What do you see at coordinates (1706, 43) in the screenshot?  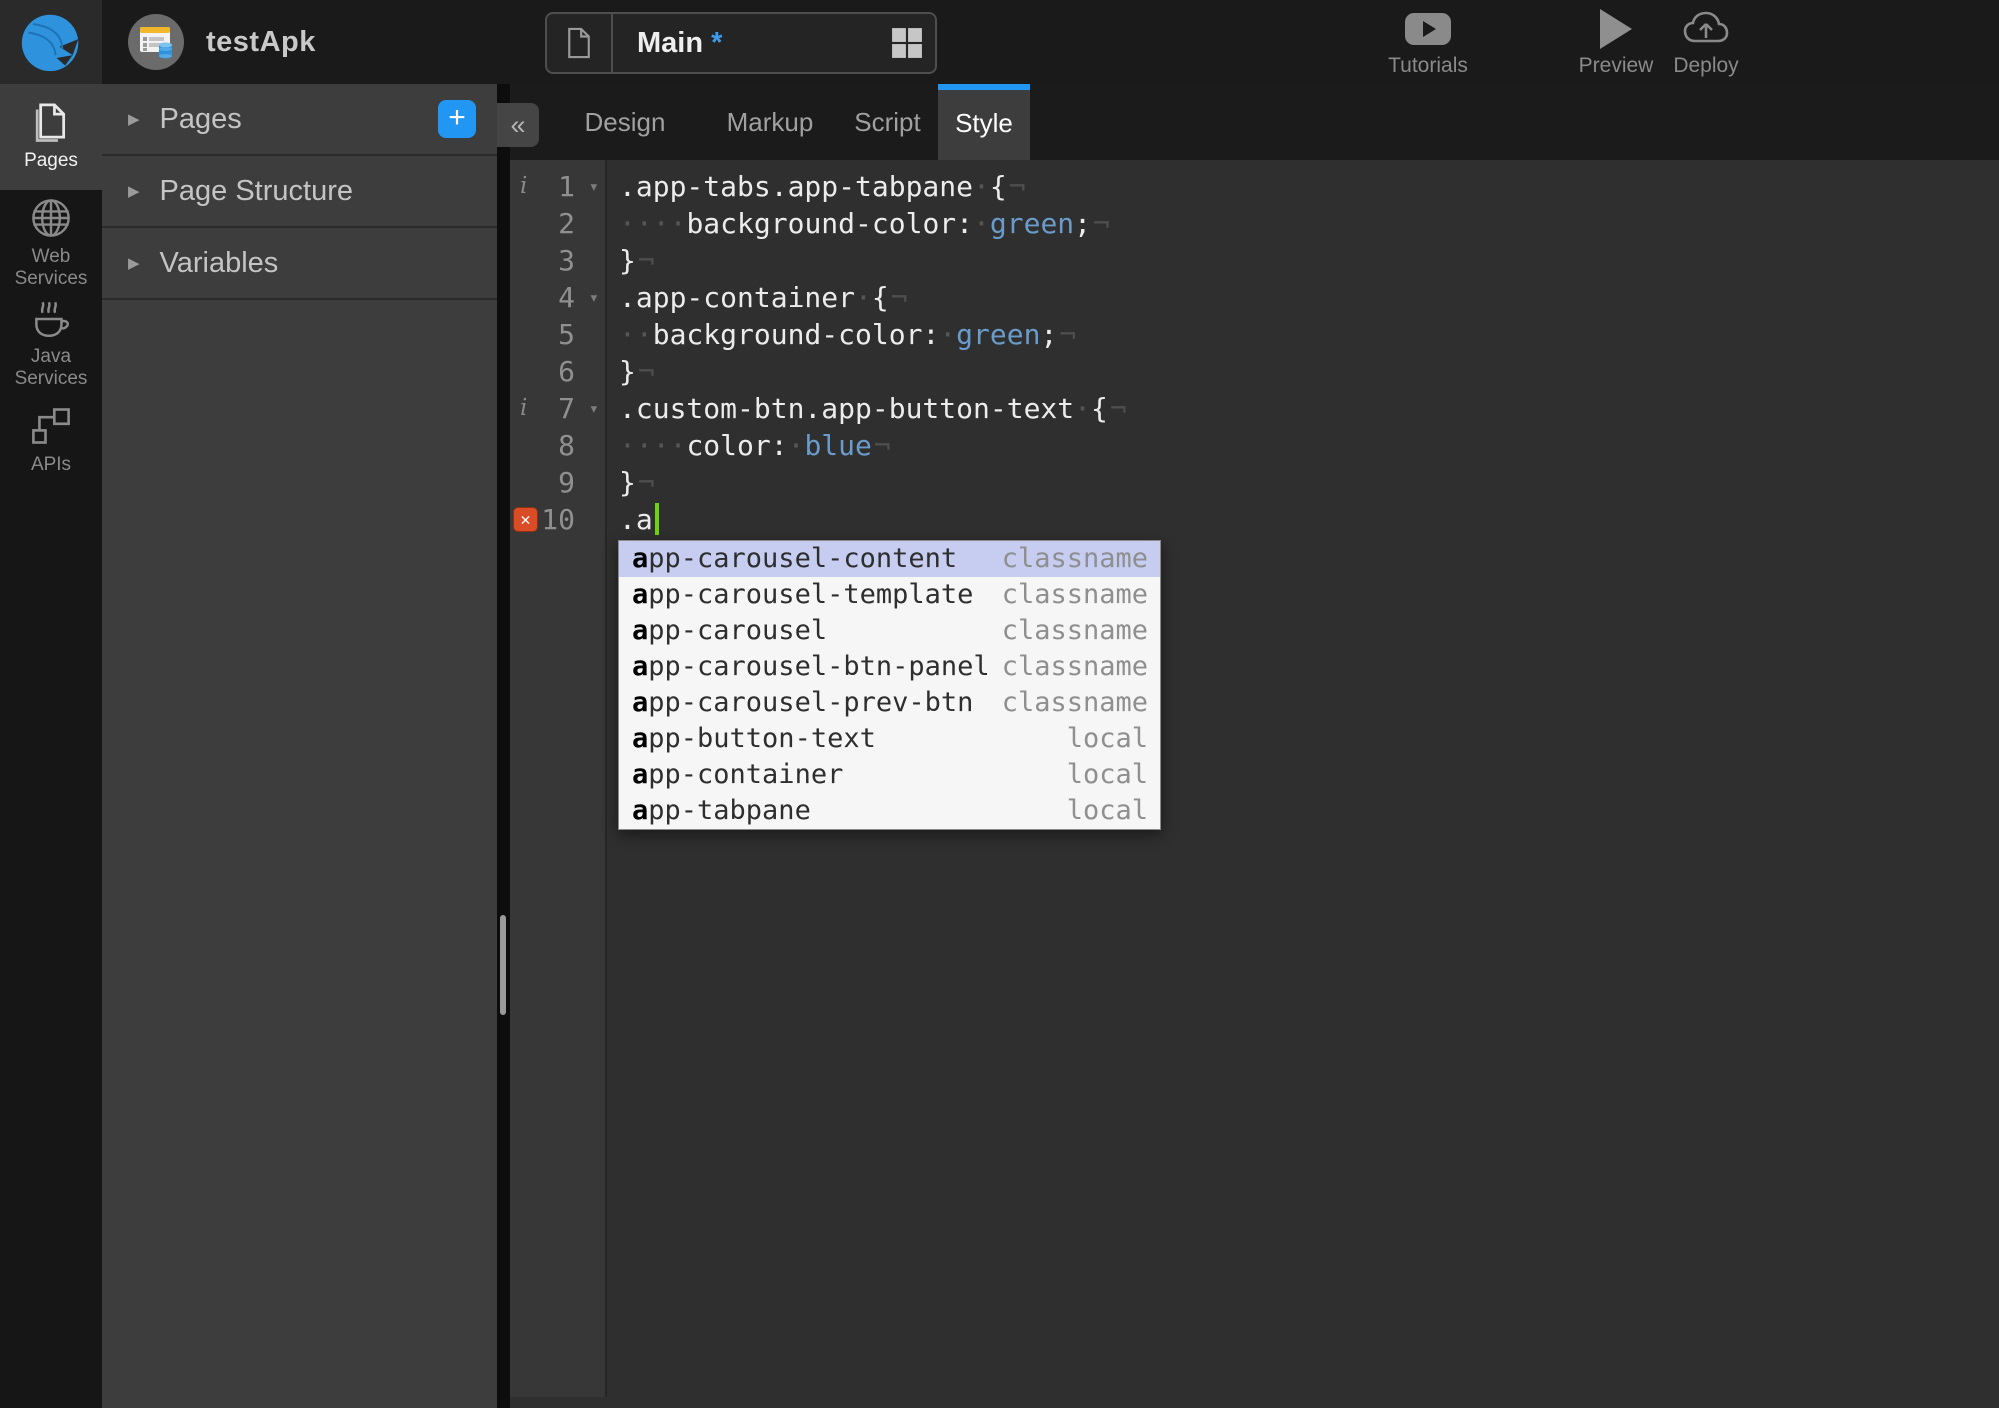 I see `deploy-button: Deploy` at bounding box center [1706, 43].